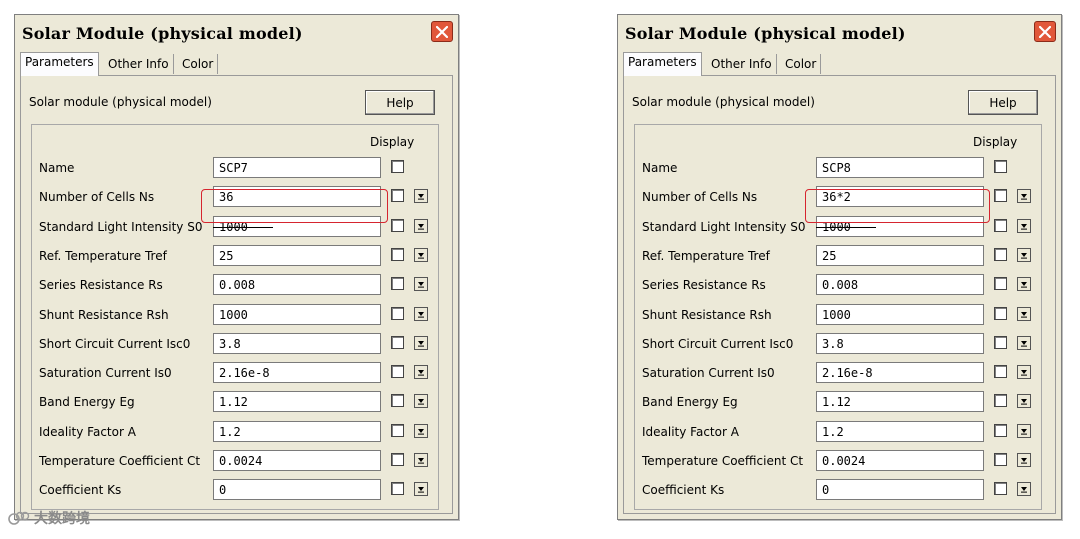 The width and height of the screenshot is (1080, 539). I want to click on param-row: Series Resistance Rs 0.008, so click(235, 285).